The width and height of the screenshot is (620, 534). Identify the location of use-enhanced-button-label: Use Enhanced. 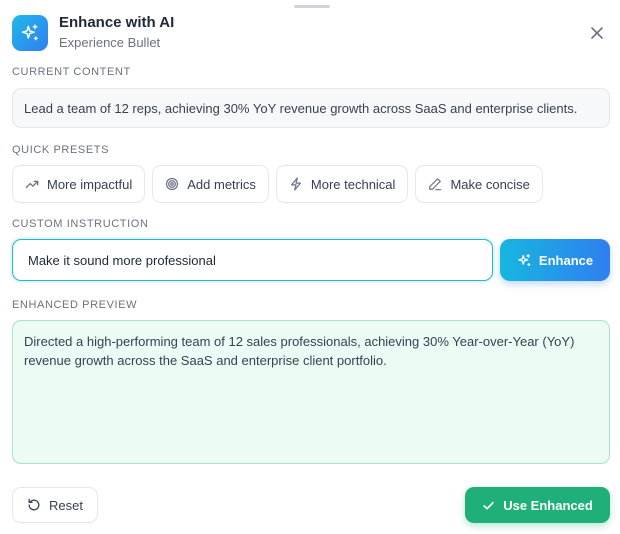
(548, 505).